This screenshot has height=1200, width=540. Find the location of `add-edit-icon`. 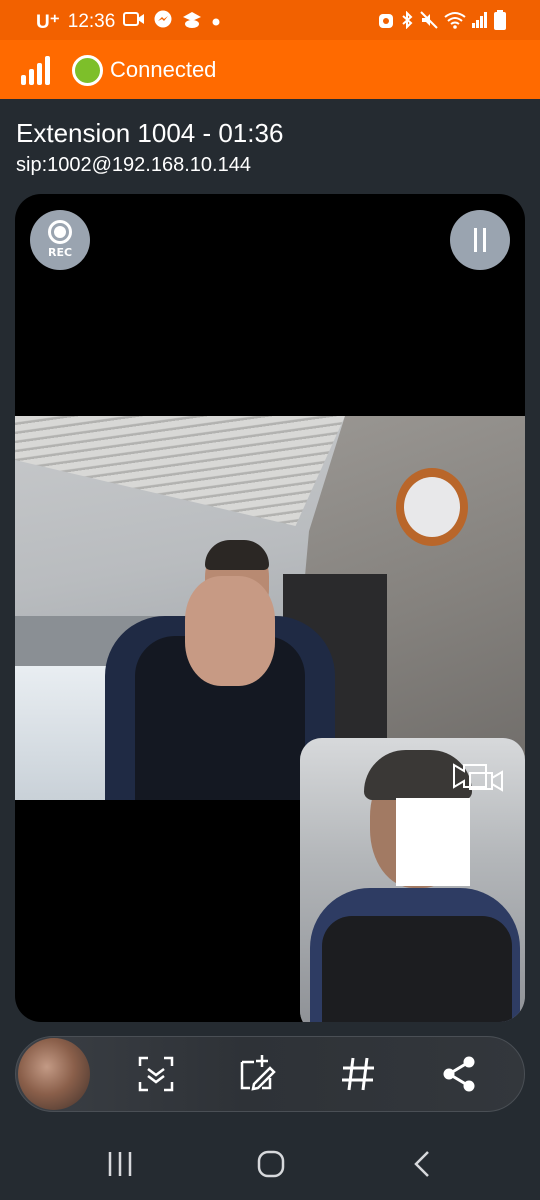

add-edit-icon is located at coordinates (258, 1077).